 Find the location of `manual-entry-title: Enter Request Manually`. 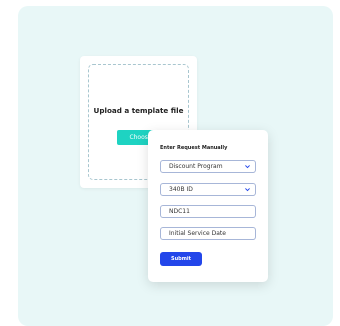

manual-entry-title: Enter Request Manually is located at coordinates (194, 148).